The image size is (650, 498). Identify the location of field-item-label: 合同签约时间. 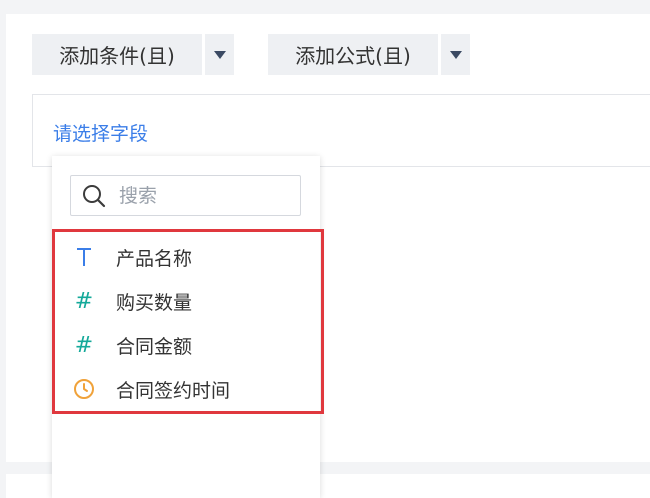
(173, 390).